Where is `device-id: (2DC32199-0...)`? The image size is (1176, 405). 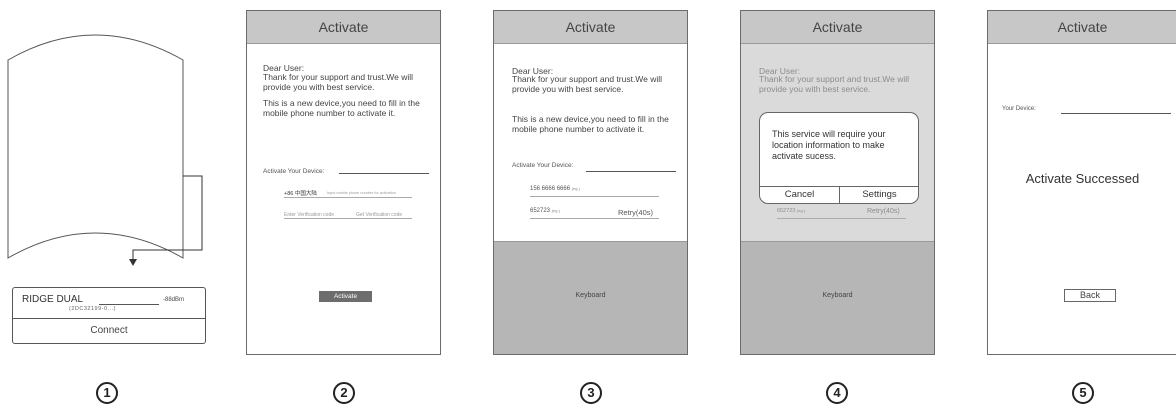 device-id: (2DC32199-0...) is located at coordinates (92, 309).